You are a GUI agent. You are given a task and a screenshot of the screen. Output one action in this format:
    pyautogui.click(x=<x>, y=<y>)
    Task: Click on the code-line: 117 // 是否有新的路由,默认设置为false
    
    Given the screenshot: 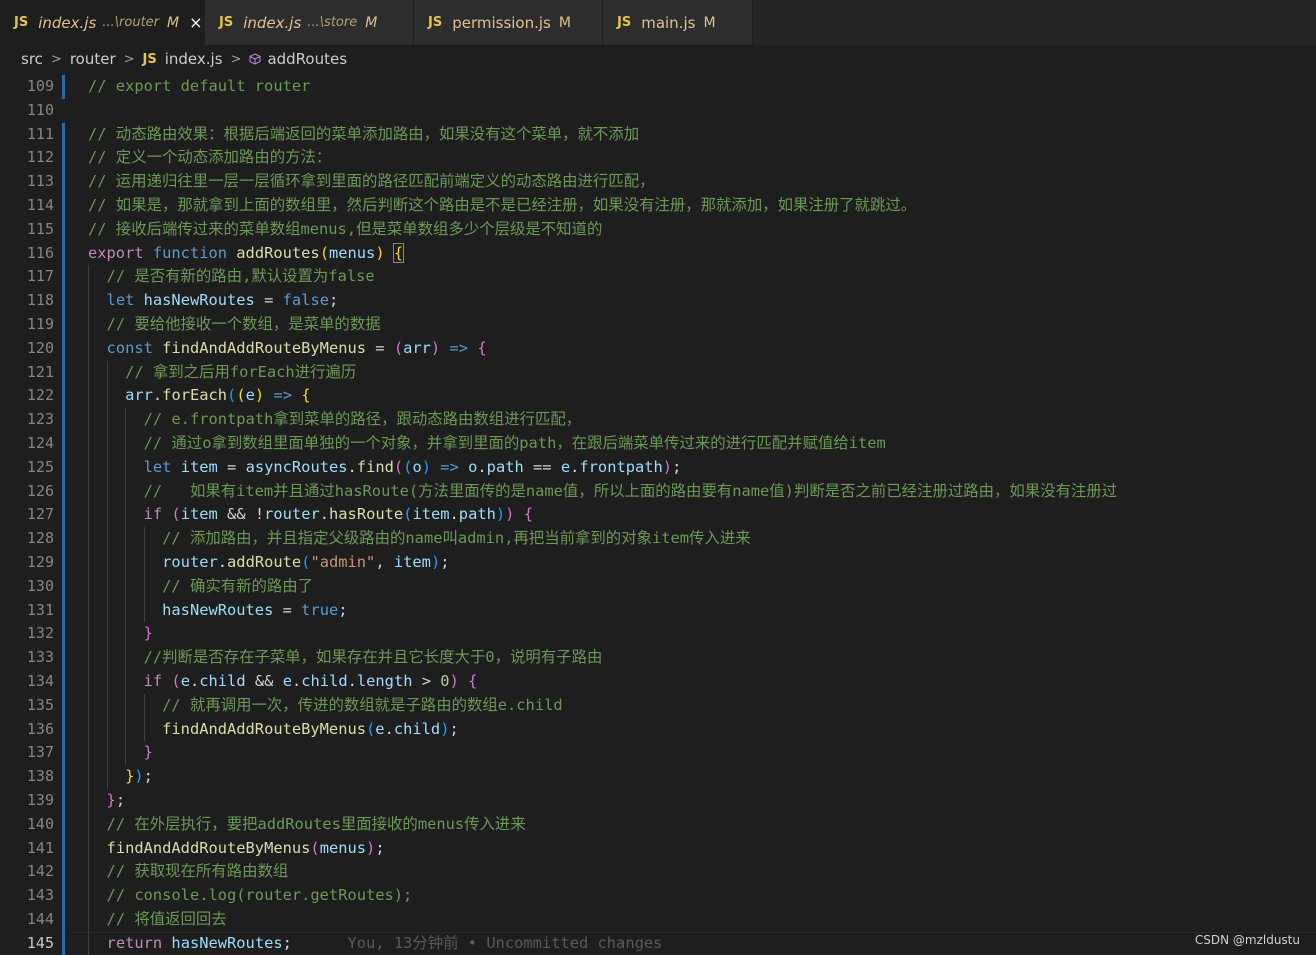 What is the action you would take?
    pyautogui.click(x=658, y=277)
    